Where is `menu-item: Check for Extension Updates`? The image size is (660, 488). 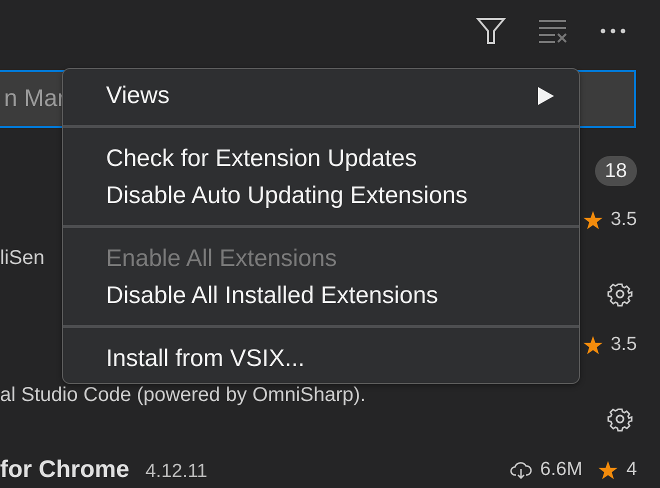 menu-item: Check for Extension Updates is located at coordinates (321, 158).